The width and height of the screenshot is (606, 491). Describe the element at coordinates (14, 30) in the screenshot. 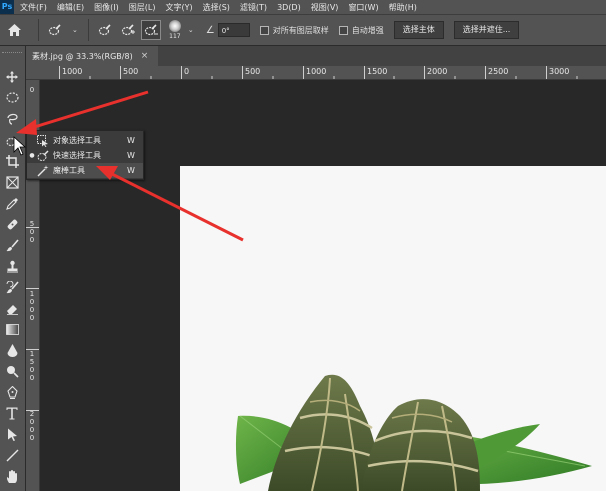

I see `home-icon` at that location.